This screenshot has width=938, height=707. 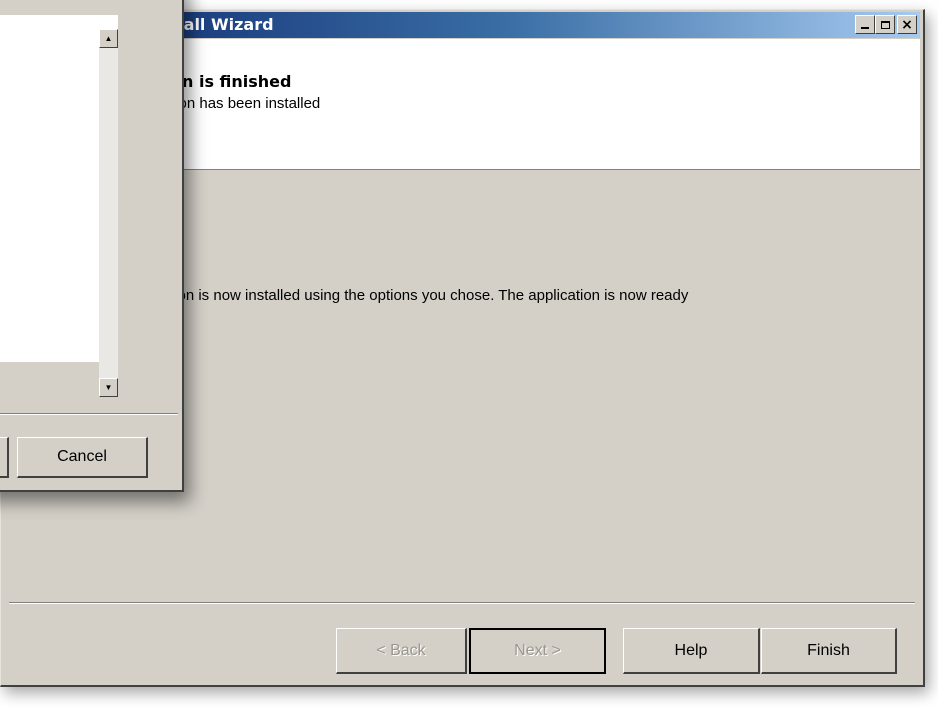 I want to click on maximize-icon, so click(x=885, y=24).